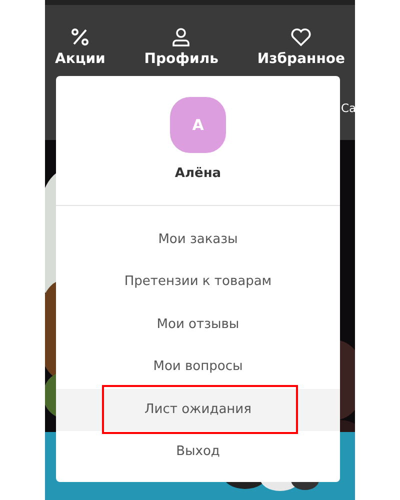 This screenshot has height=500, width=400. What do you see at coordinates (198, 409) in the screenshot?
I see `menu-item: Лист ожидания` at bounding box center [198, 409].